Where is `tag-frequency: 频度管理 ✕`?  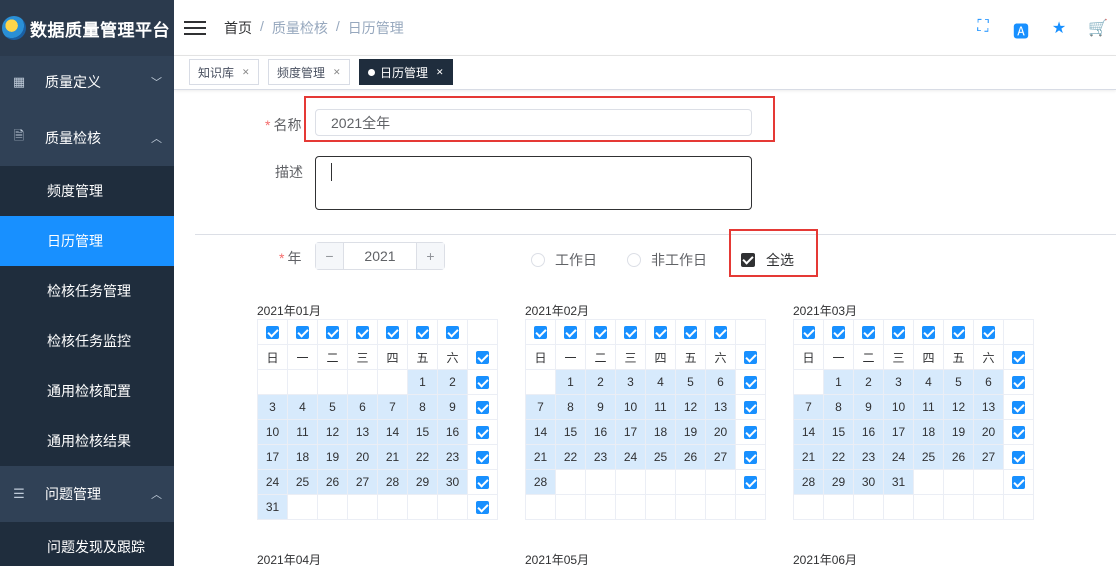 tag-frequency: 频度管理 ✕ is located at coordinates (309, 72).